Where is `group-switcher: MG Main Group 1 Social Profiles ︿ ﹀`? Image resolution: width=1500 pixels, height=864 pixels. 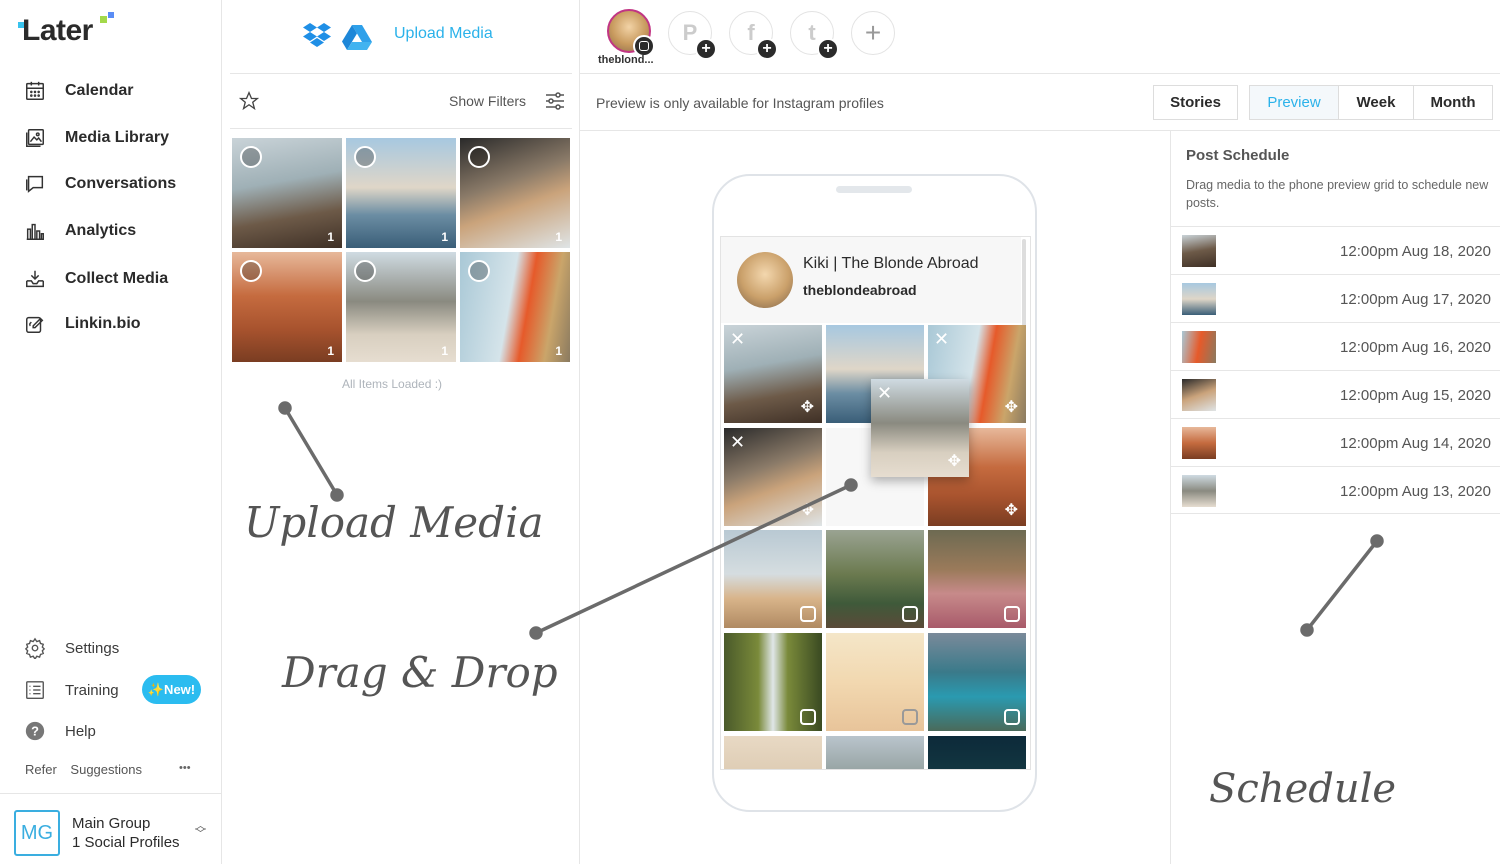
group-switcher: MG Main Group 1 Social Profiles ︿ ﹀ is located at coordinates (111, 828).